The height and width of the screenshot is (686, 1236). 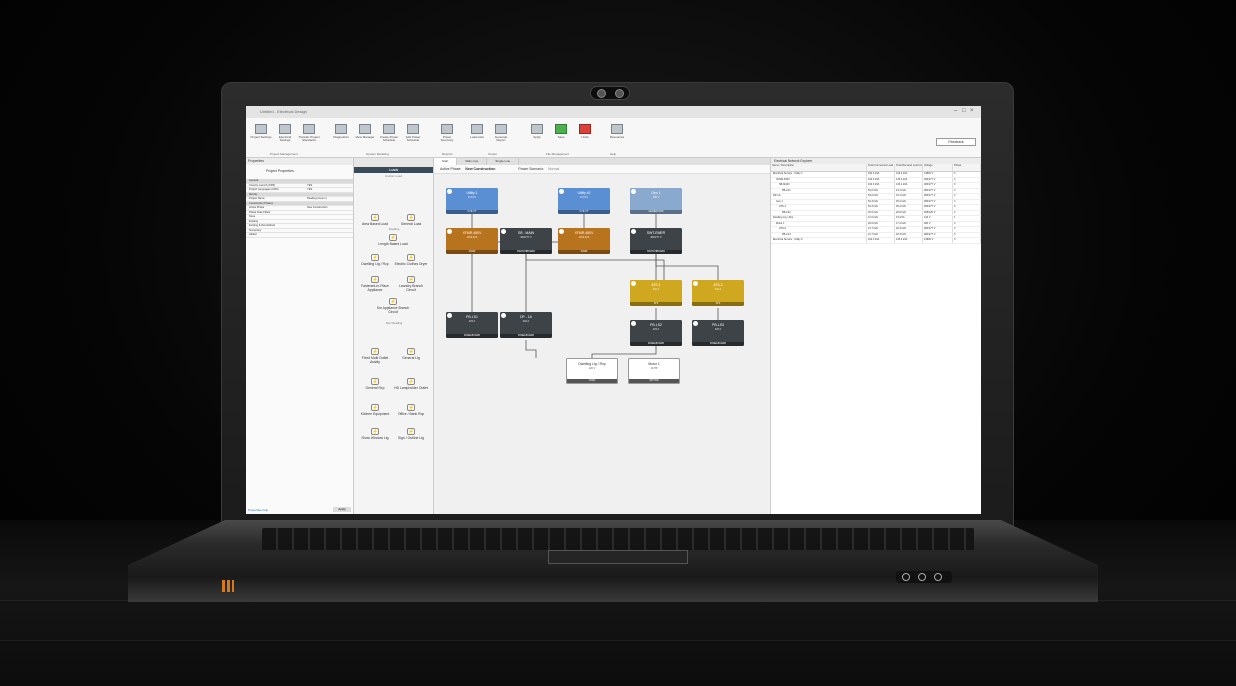 What do you see at coordinates (413, 129) in the screenshot?
I see `add-schedule-icon` at bounding box center [413, 129].